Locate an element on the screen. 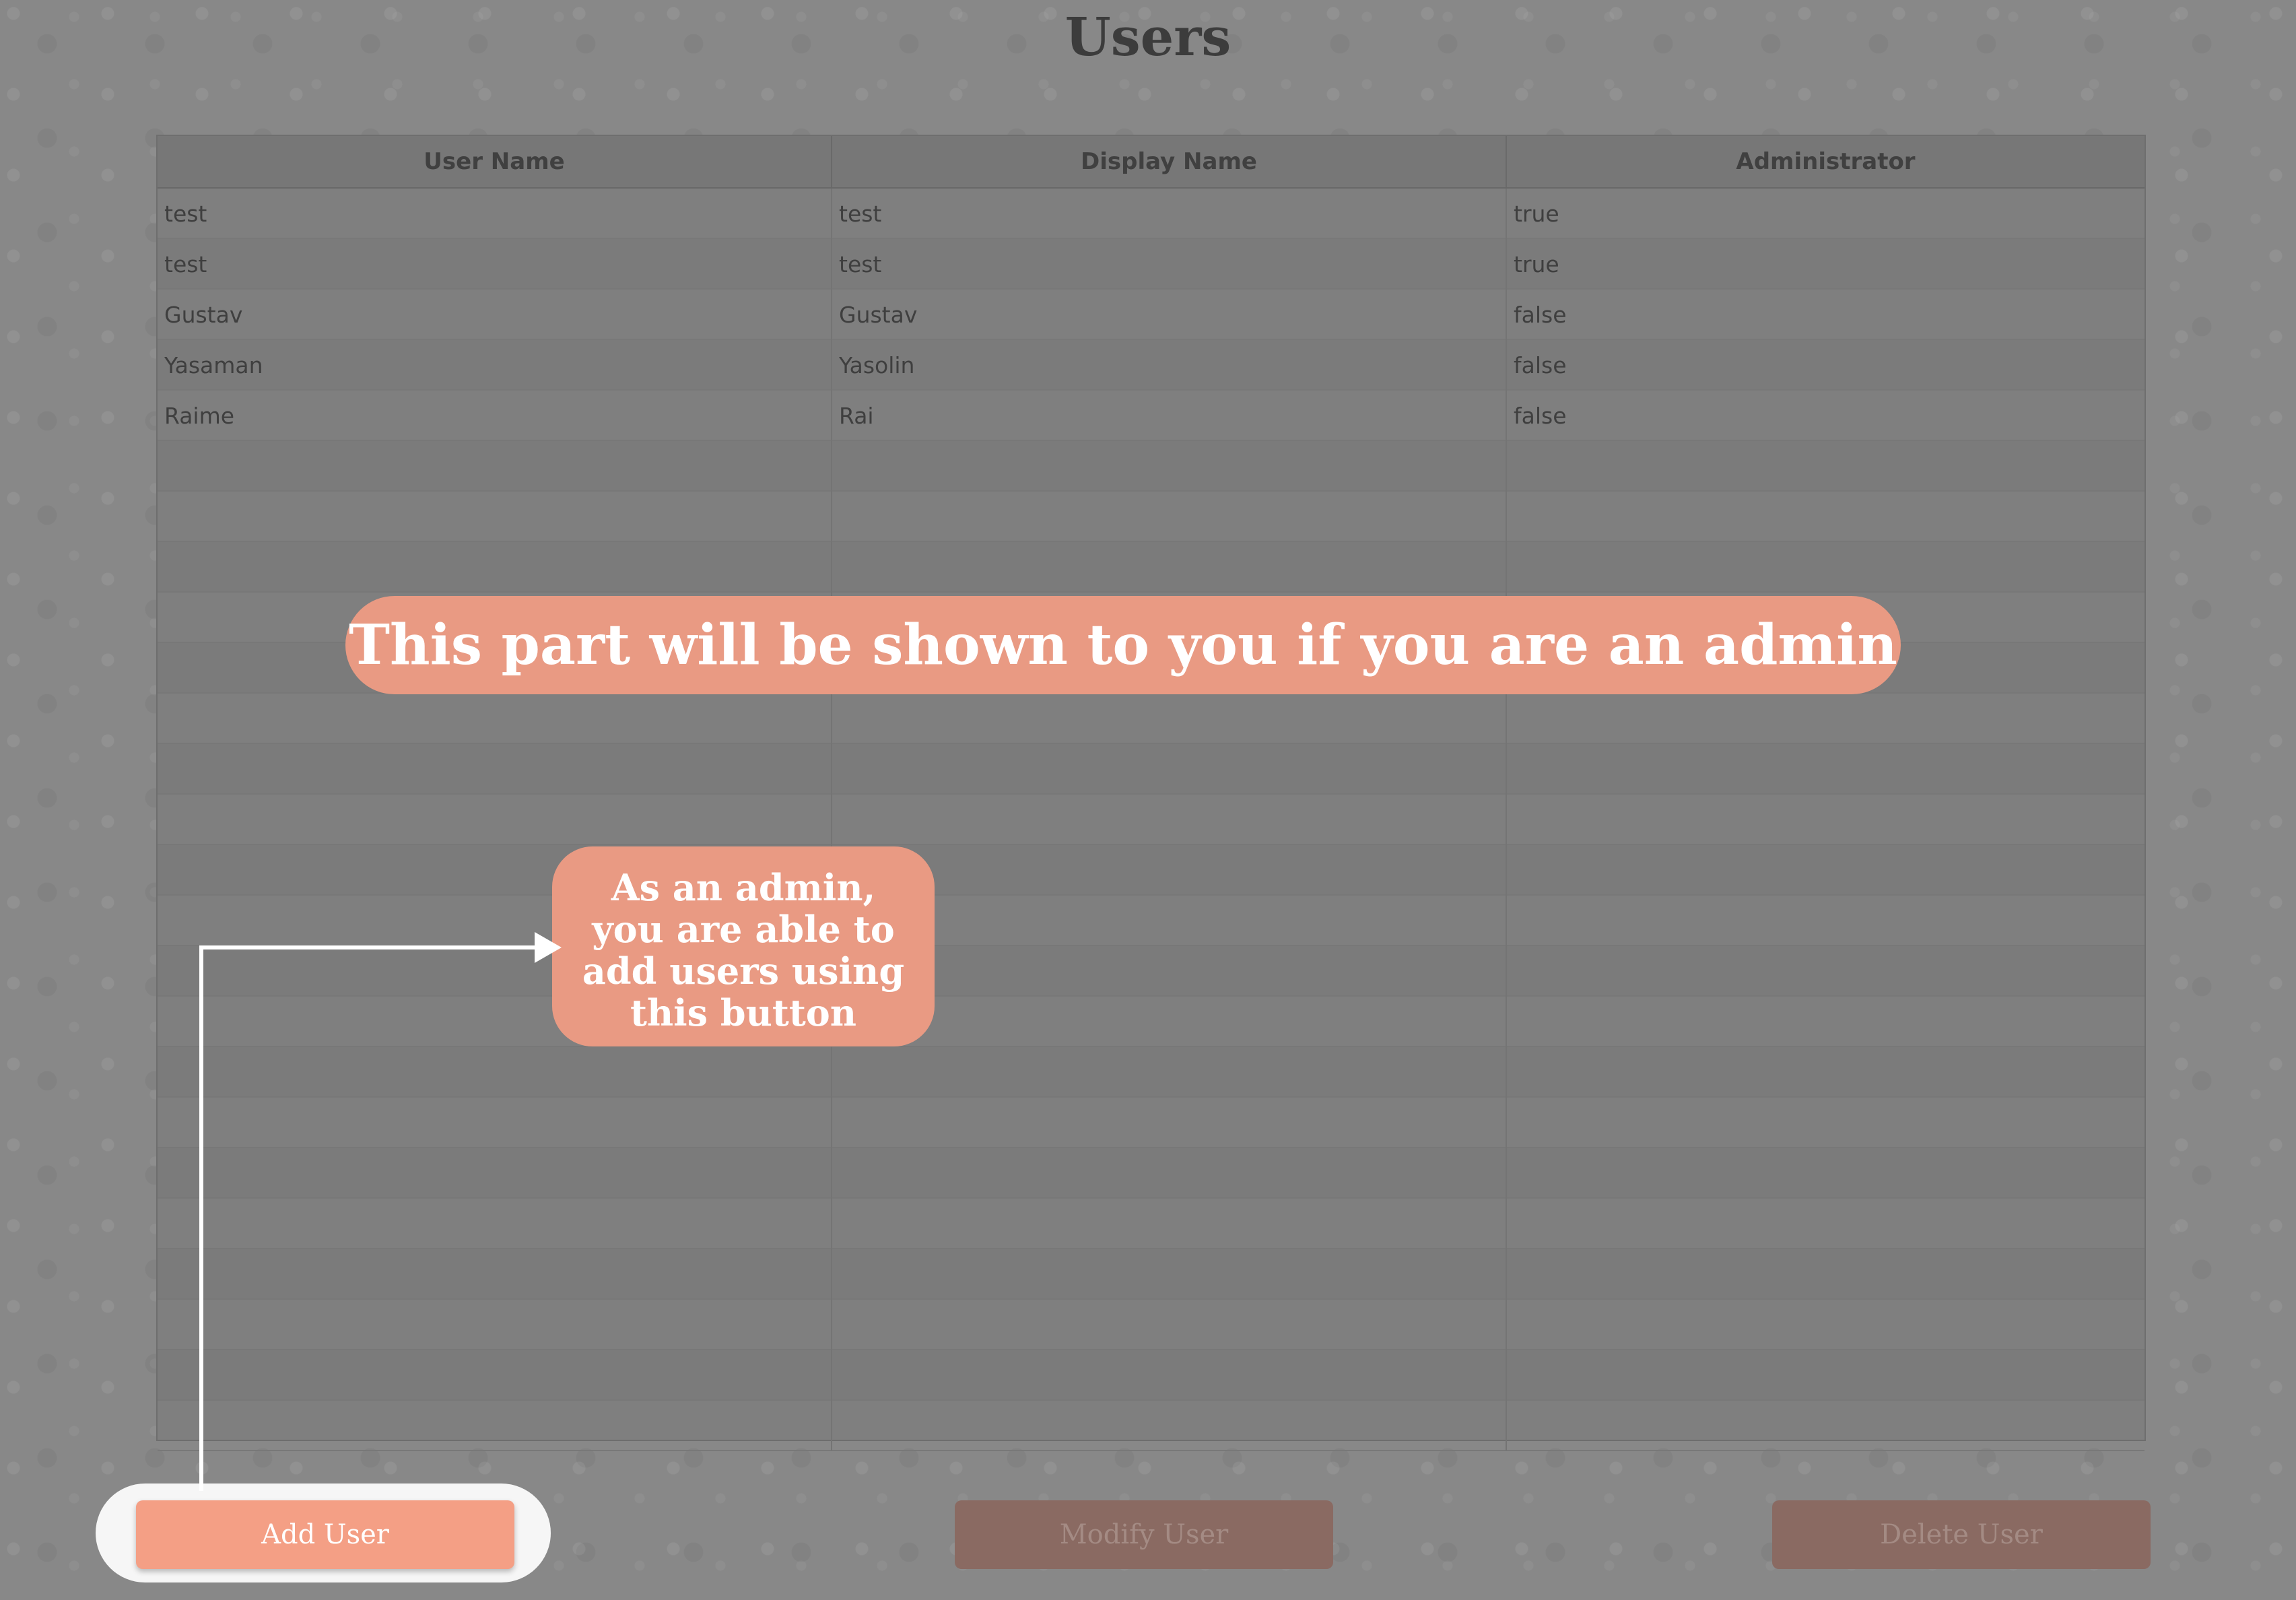  arrow-head-icon is located at coordinates (548, 948).